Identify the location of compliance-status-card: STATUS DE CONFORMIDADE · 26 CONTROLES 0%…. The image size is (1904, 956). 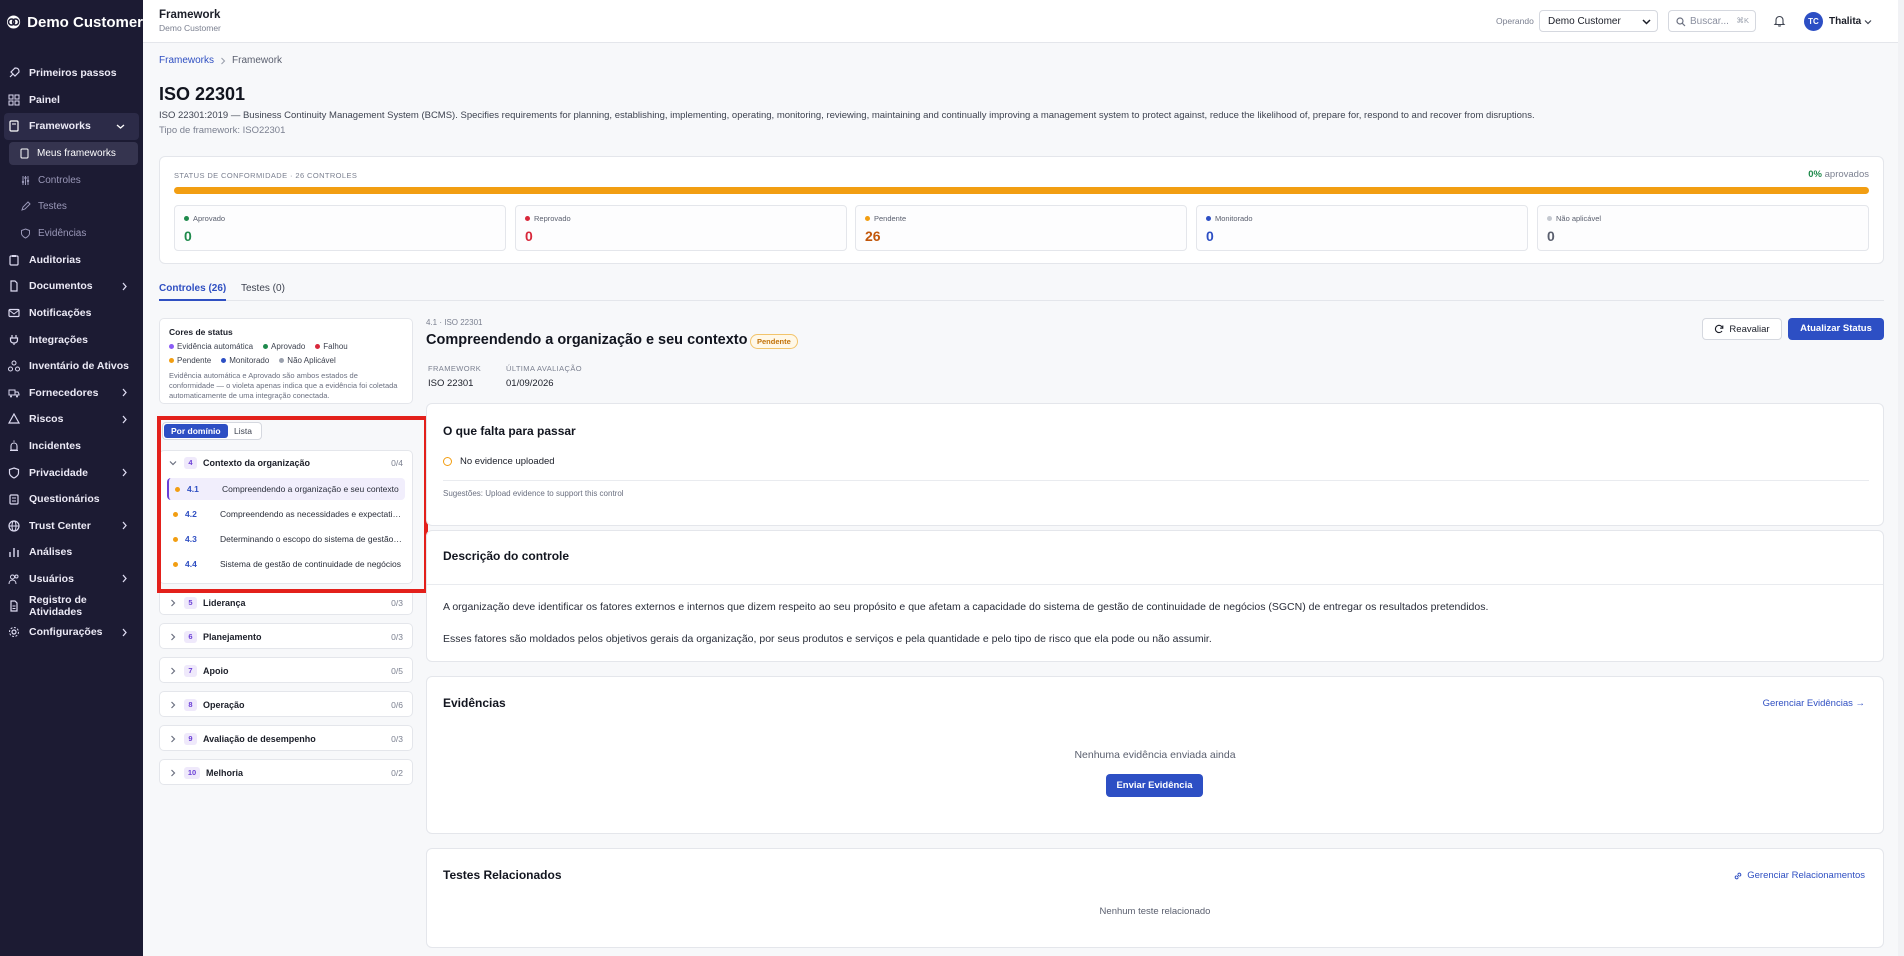
(1021, 210).